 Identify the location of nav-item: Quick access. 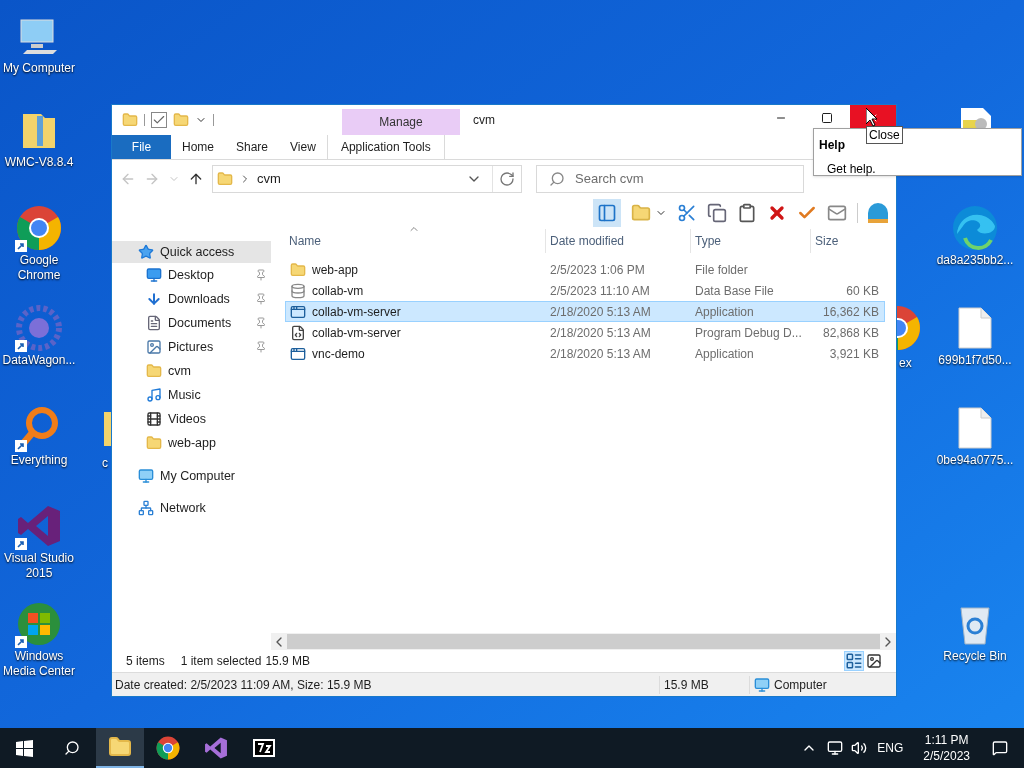
(191, 252).